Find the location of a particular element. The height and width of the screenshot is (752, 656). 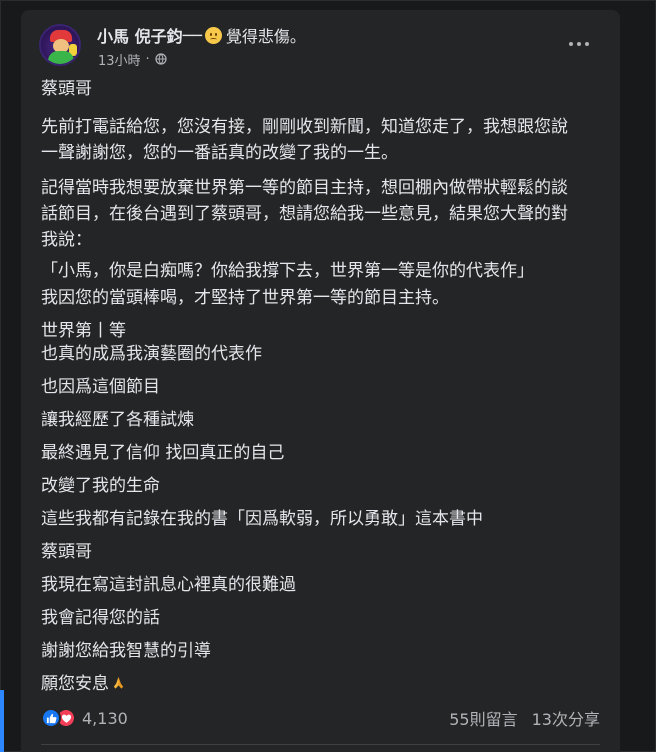

reaction-count: 4,130 is located at coordinates (105, 718).